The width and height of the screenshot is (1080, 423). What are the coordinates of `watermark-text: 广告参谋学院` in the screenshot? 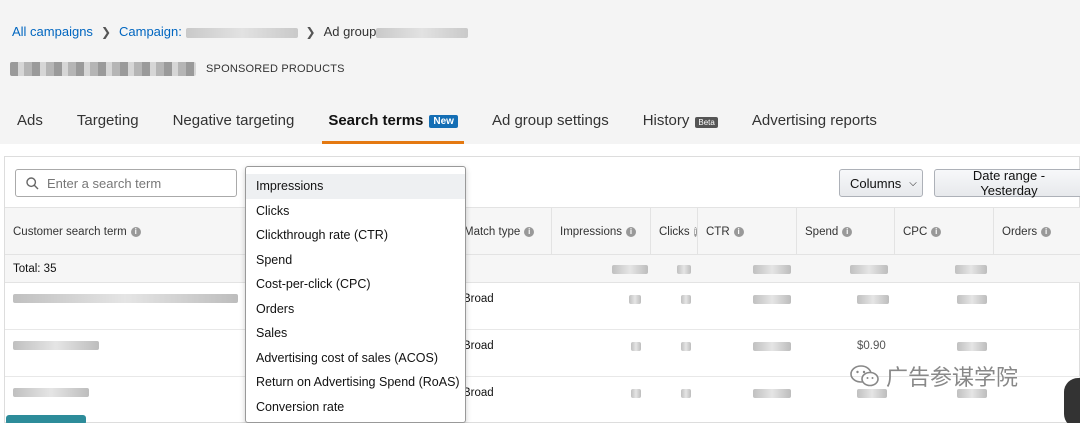 It's located at (952, 377).